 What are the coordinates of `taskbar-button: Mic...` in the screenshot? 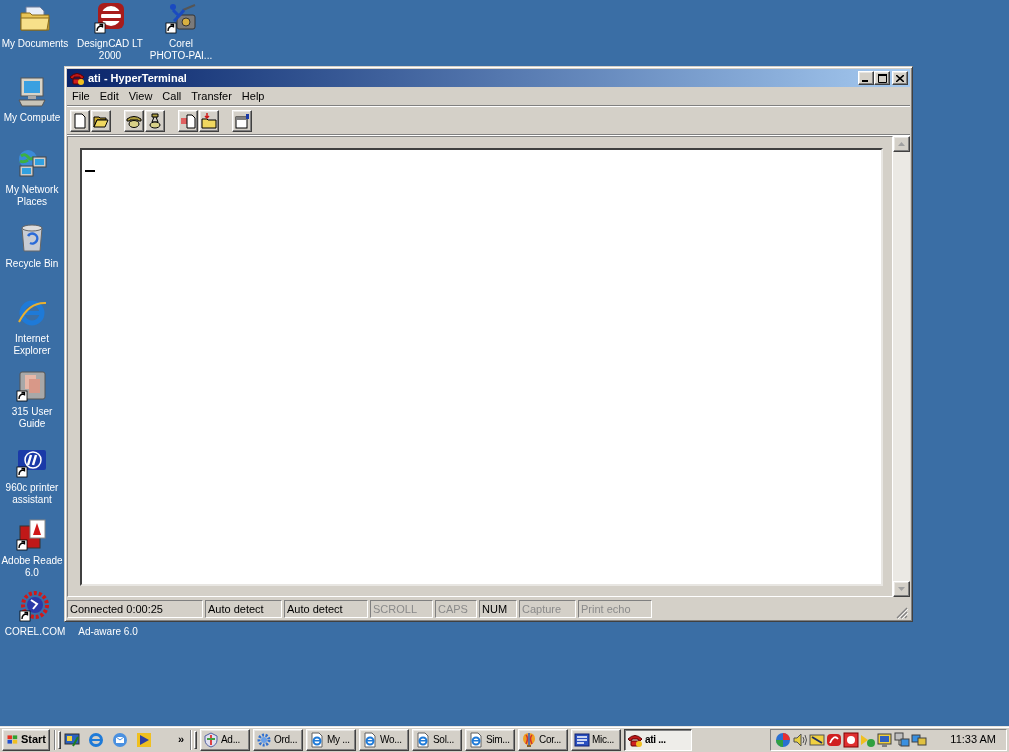 It's located at (596, 739).